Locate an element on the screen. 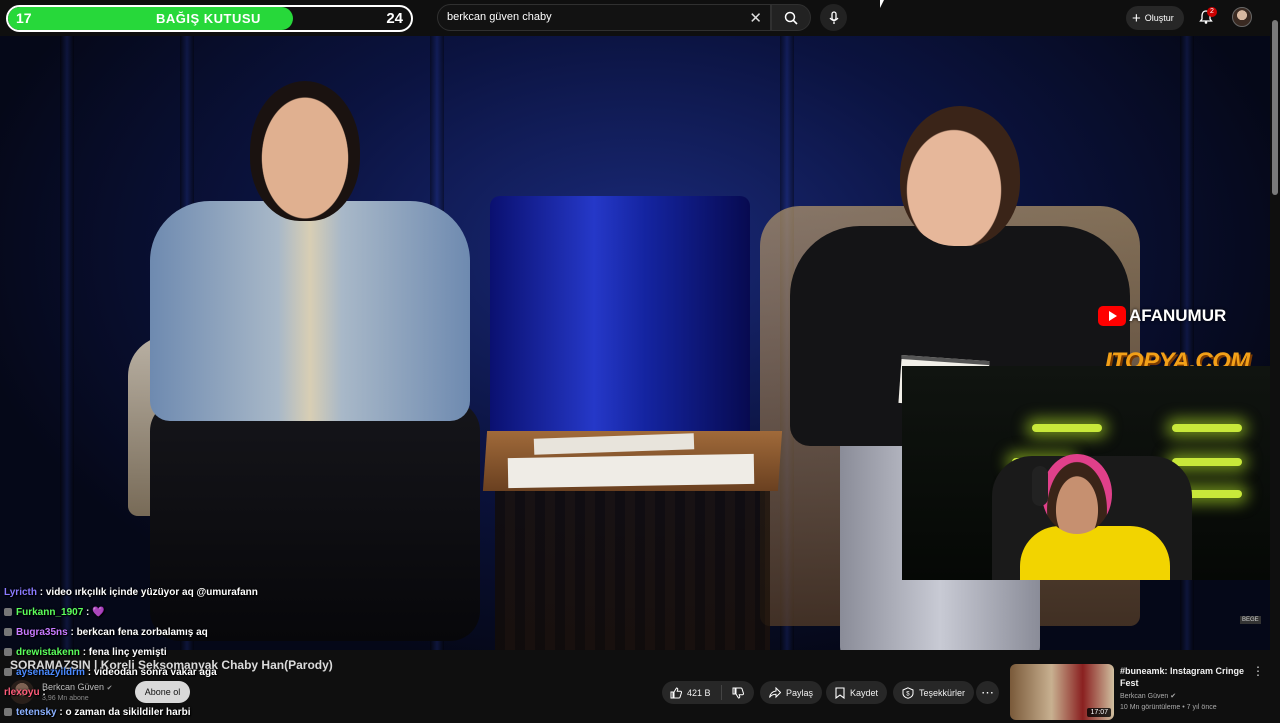  headset is located at coordinates (1040, 486).